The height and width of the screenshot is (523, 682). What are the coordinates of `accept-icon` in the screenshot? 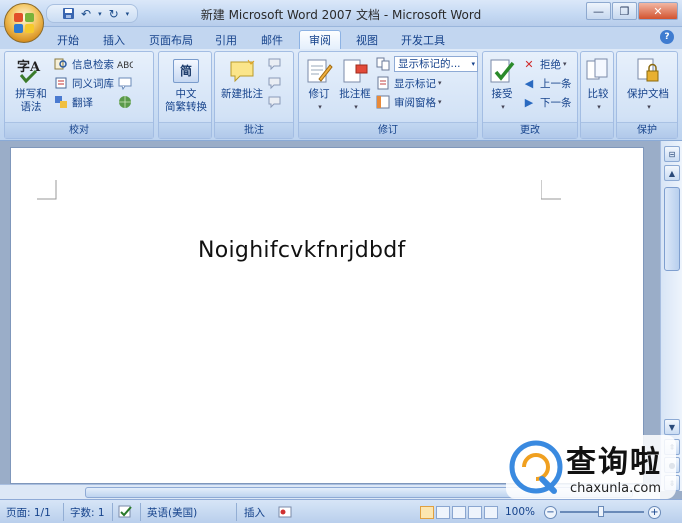 It's located at (502, 71).